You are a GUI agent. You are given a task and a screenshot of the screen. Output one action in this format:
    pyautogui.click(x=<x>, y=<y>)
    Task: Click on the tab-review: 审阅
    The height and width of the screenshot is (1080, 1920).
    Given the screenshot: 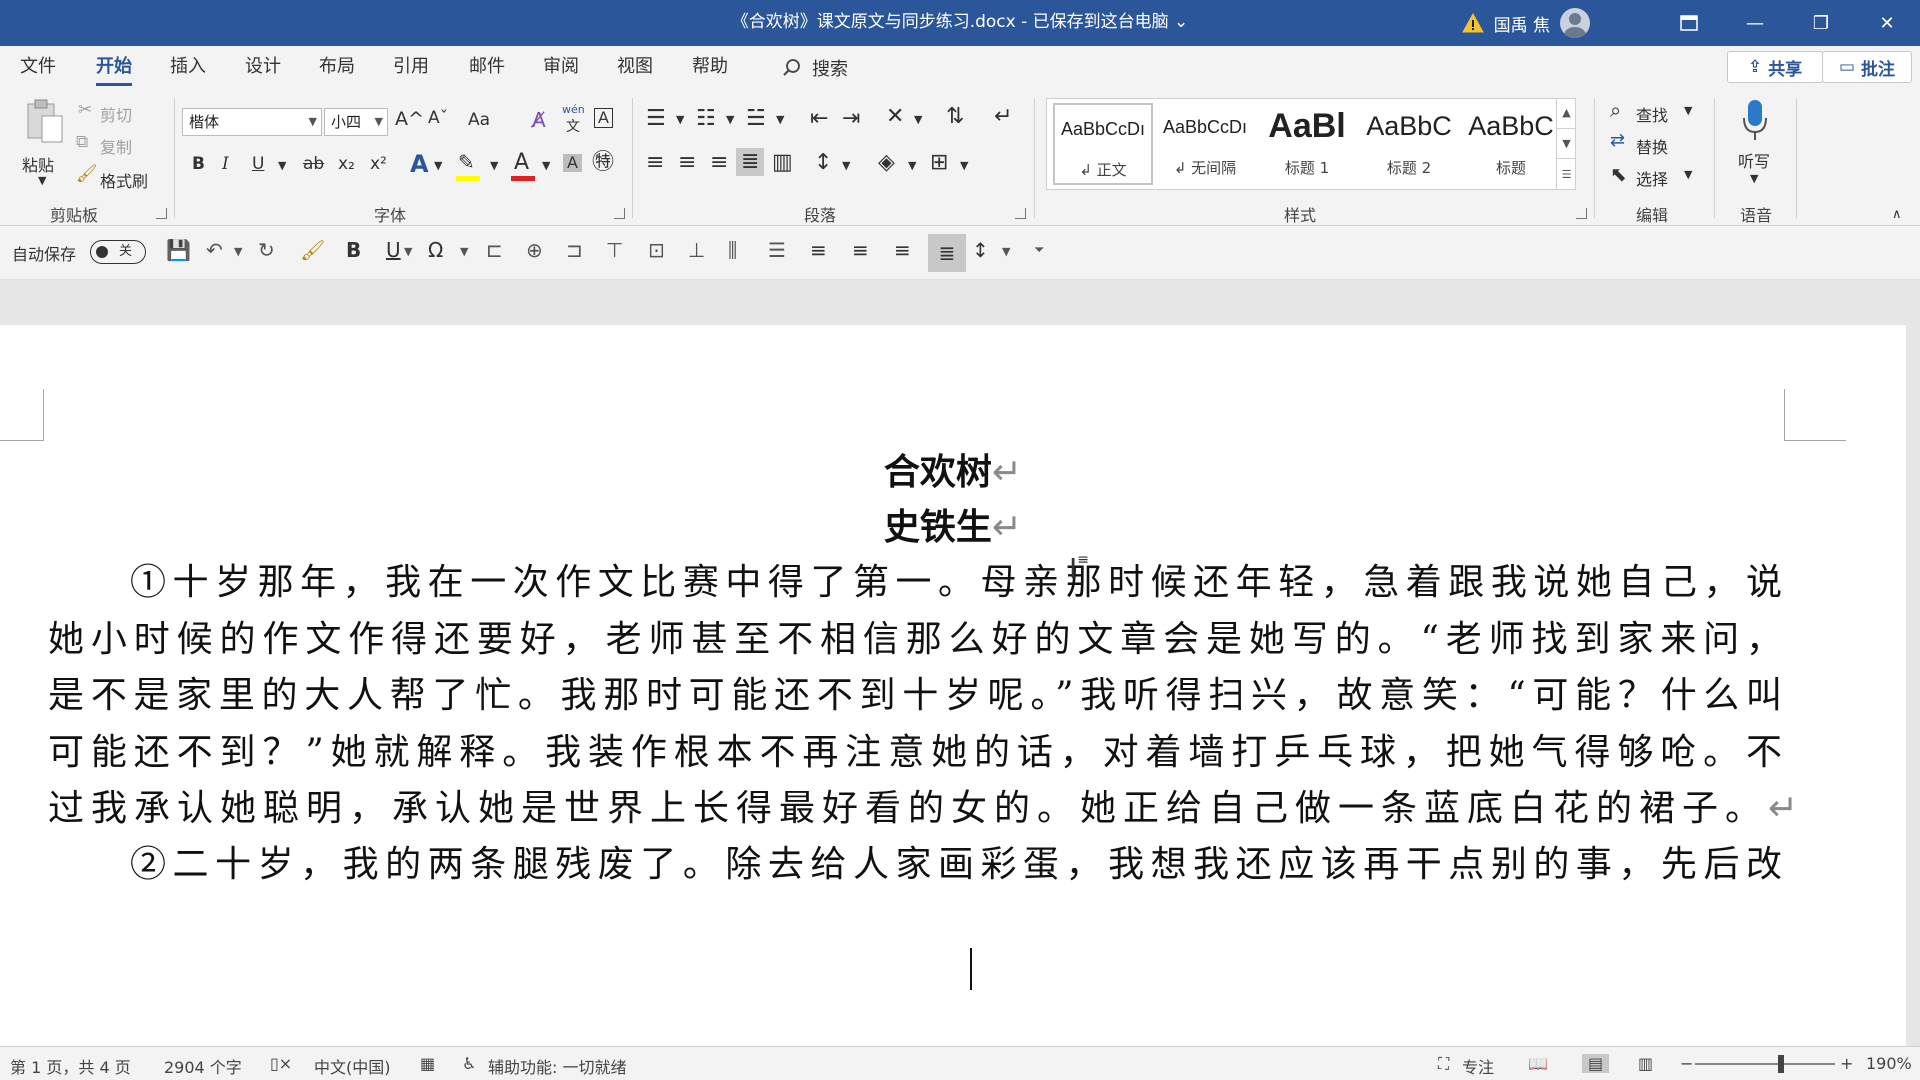 What is the action you would take?
    pyautogui.click(x=561, y=68)
    